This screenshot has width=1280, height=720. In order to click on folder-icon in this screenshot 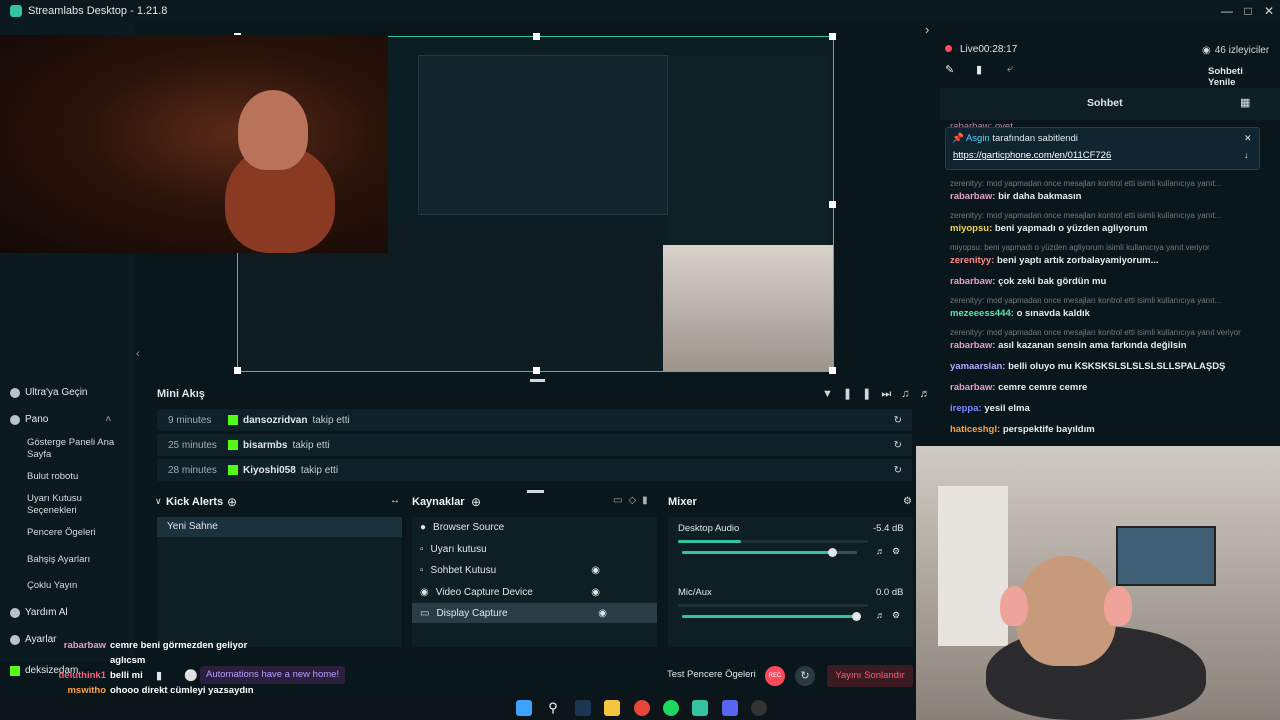, I will do `click(612, 708)`.